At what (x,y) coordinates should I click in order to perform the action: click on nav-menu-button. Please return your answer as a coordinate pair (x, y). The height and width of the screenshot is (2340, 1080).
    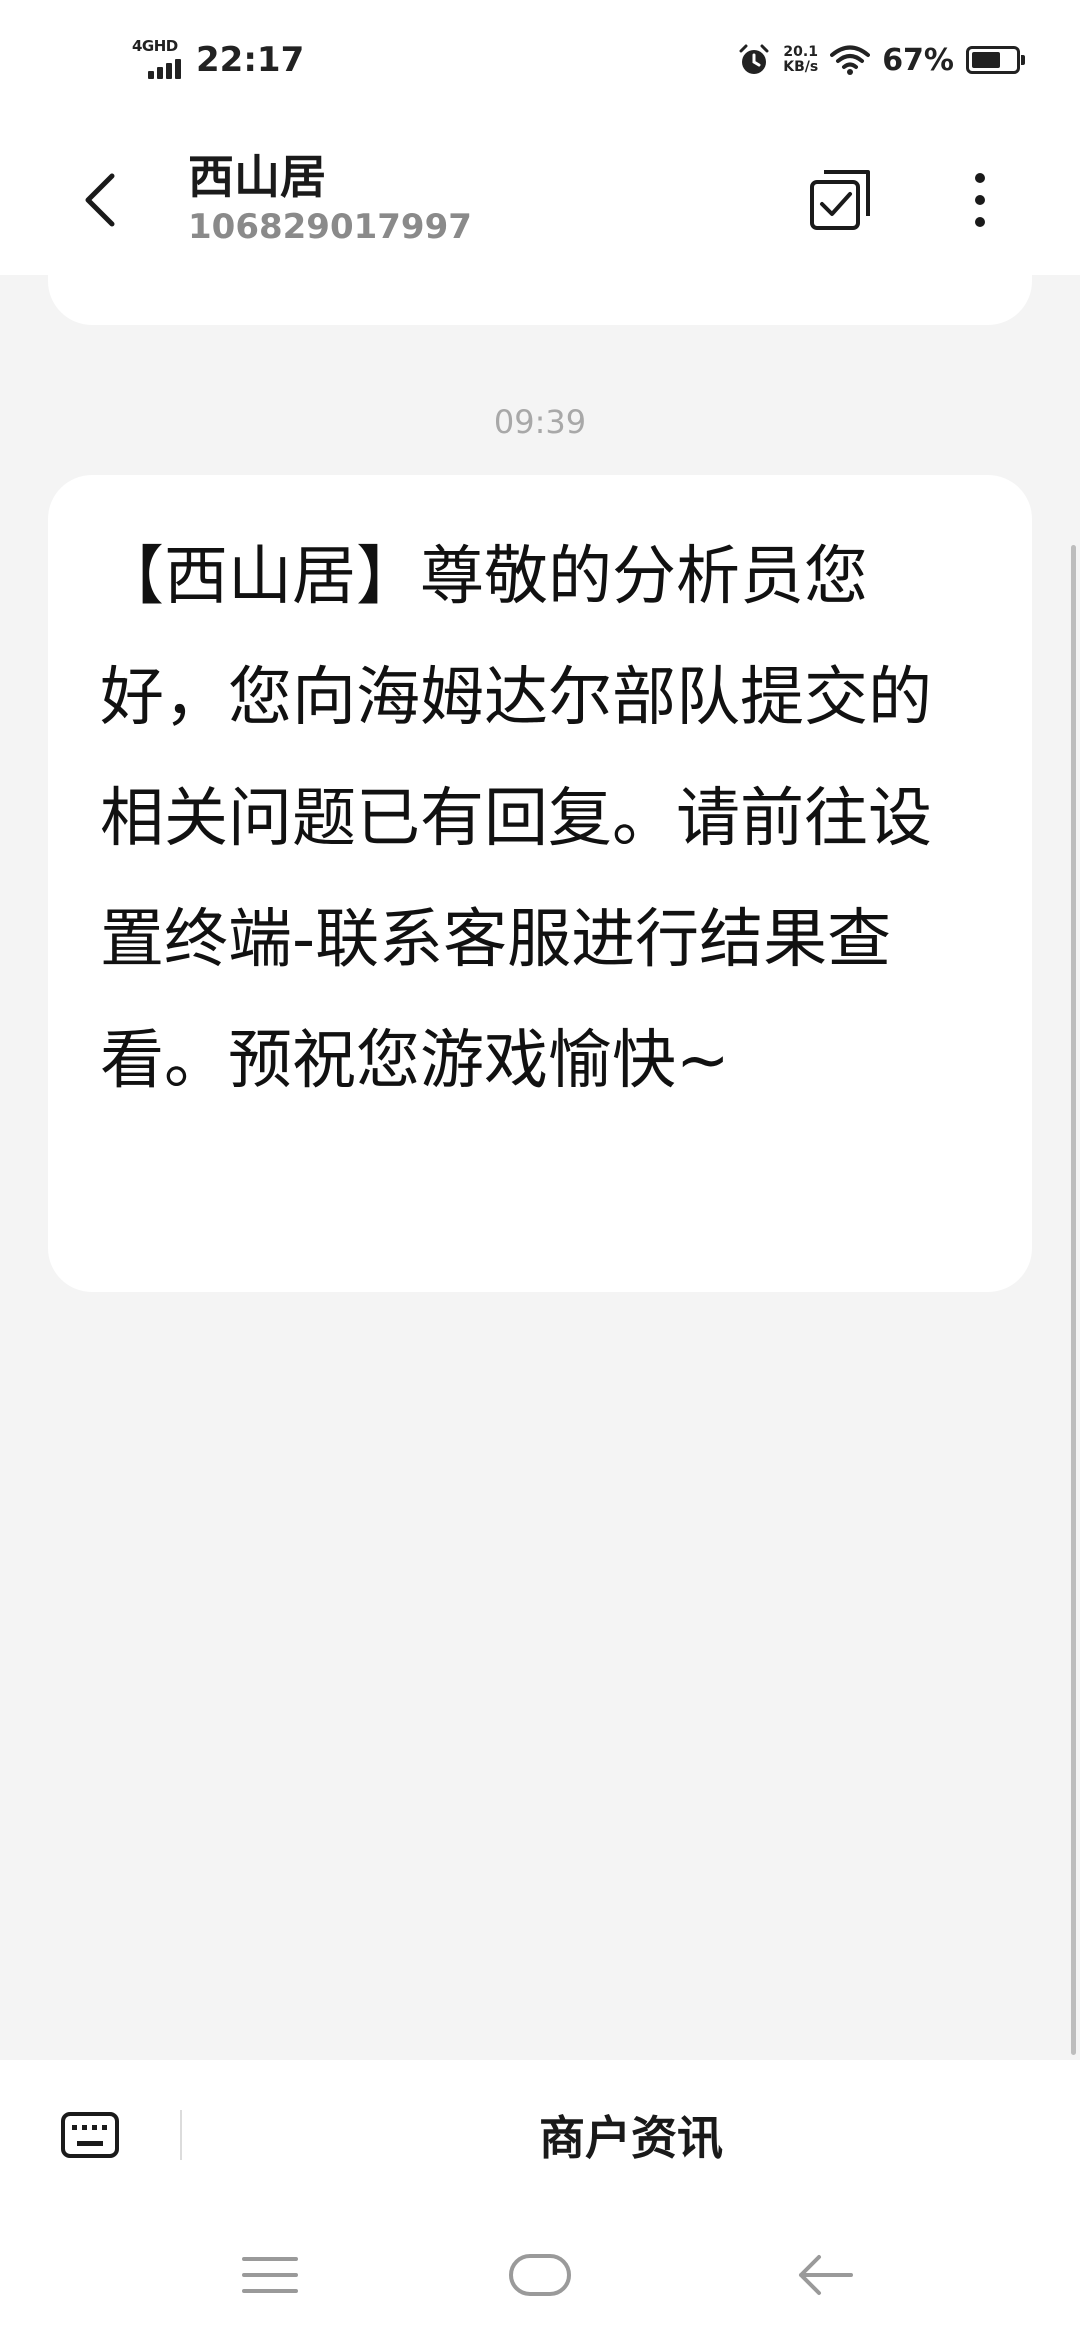
    Looking at the image, I should click on (270, 2275).